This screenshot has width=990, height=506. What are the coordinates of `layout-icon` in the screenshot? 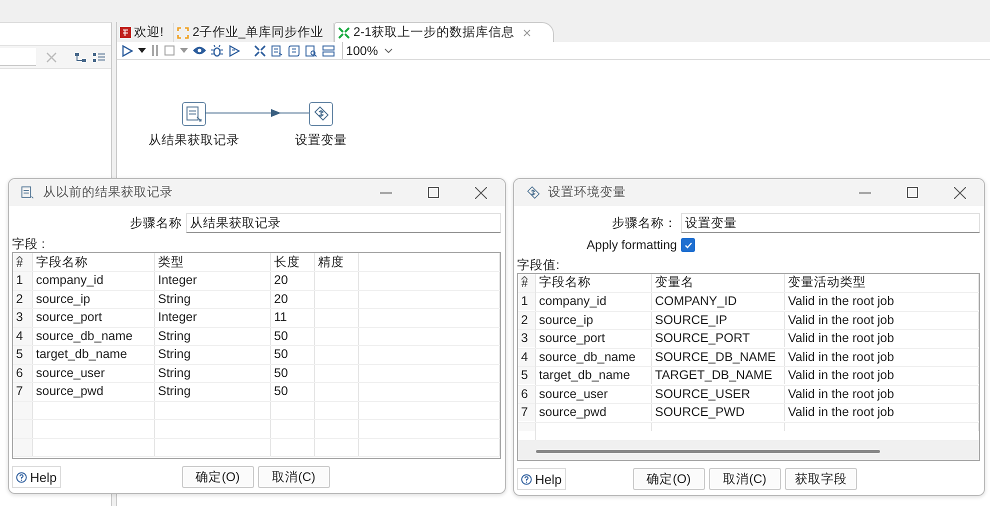 It's located at (328, 50).